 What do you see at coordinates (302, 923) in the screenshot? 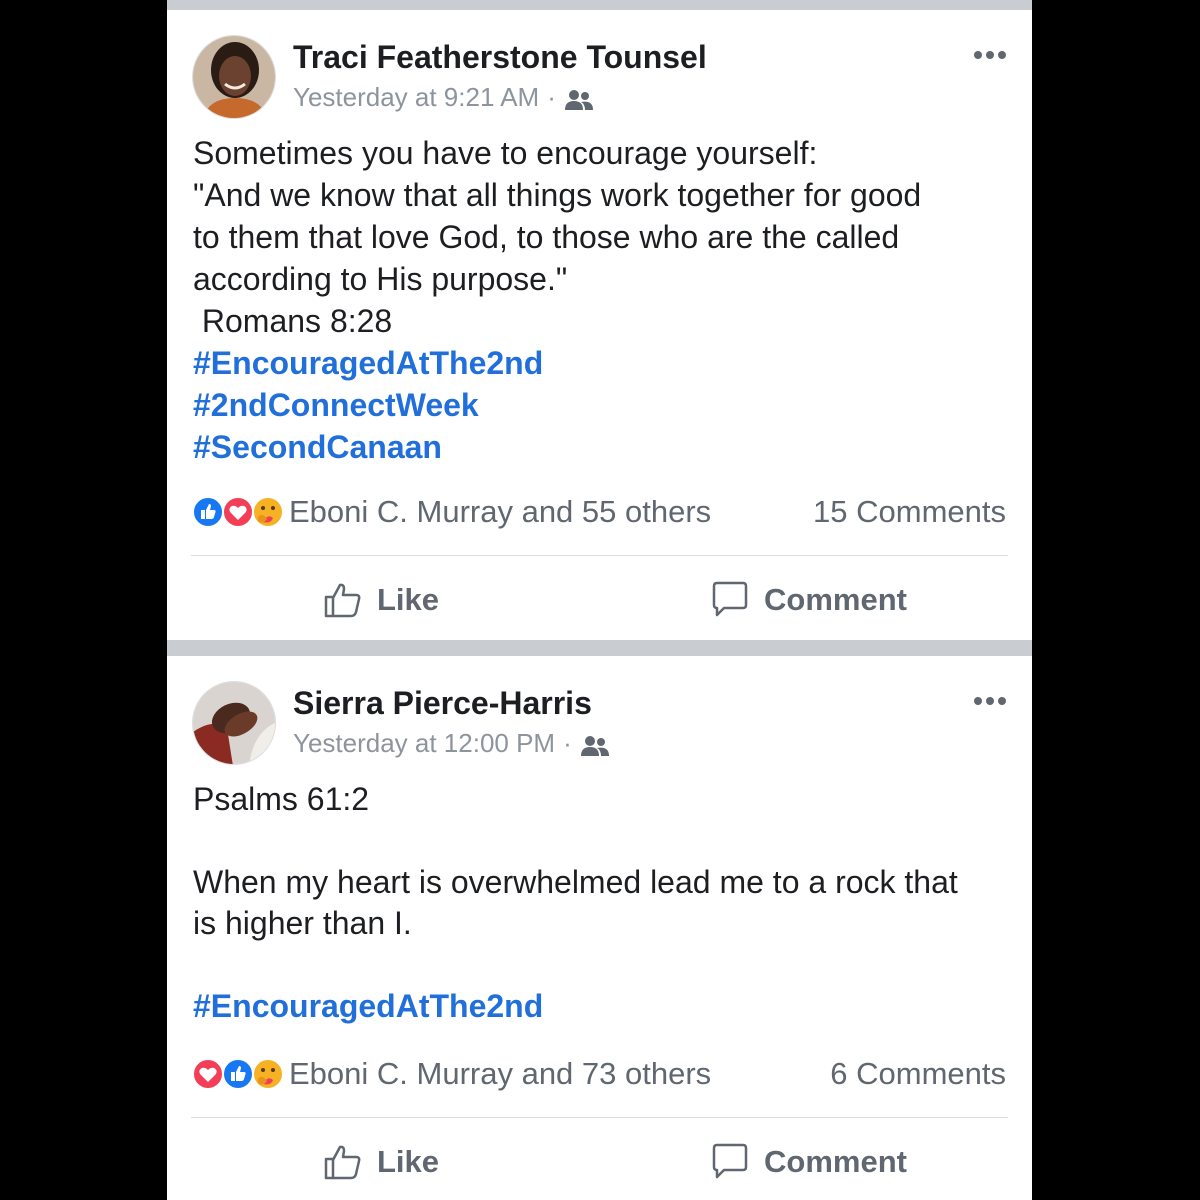
I see `post-text-line: is higher than I.` at bounding box center [302, 923].